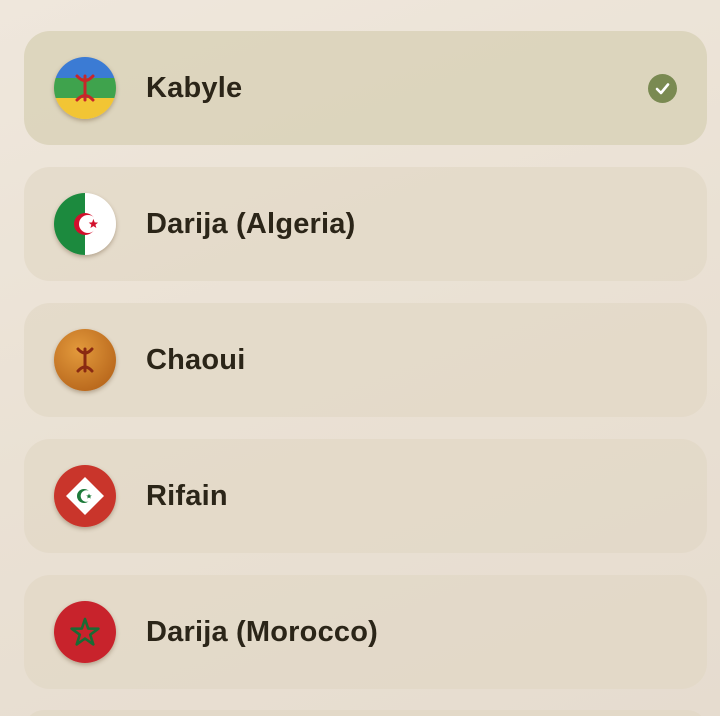 This screenshot has width=720, height=716. I want to click on language-label: Chaoui, so click(196, 360).